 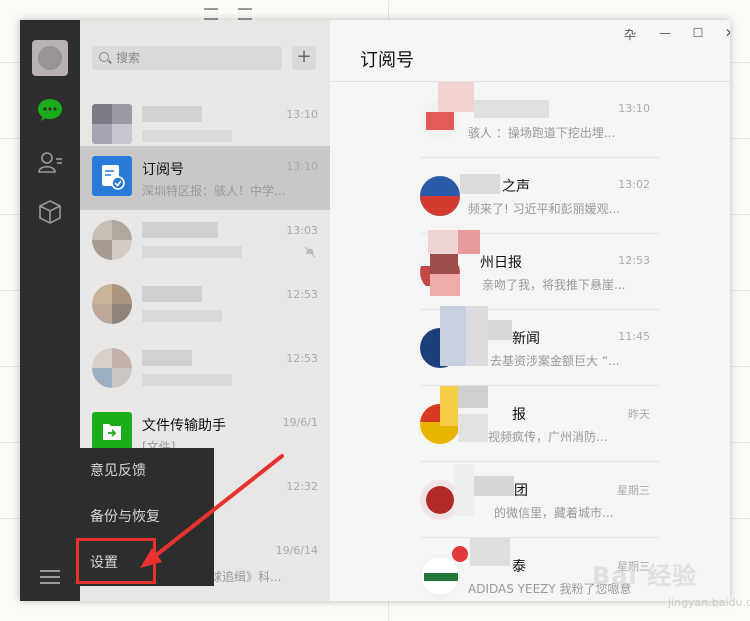 I want to click on chat-time: 19/6/14, so click(x=296, y=550).